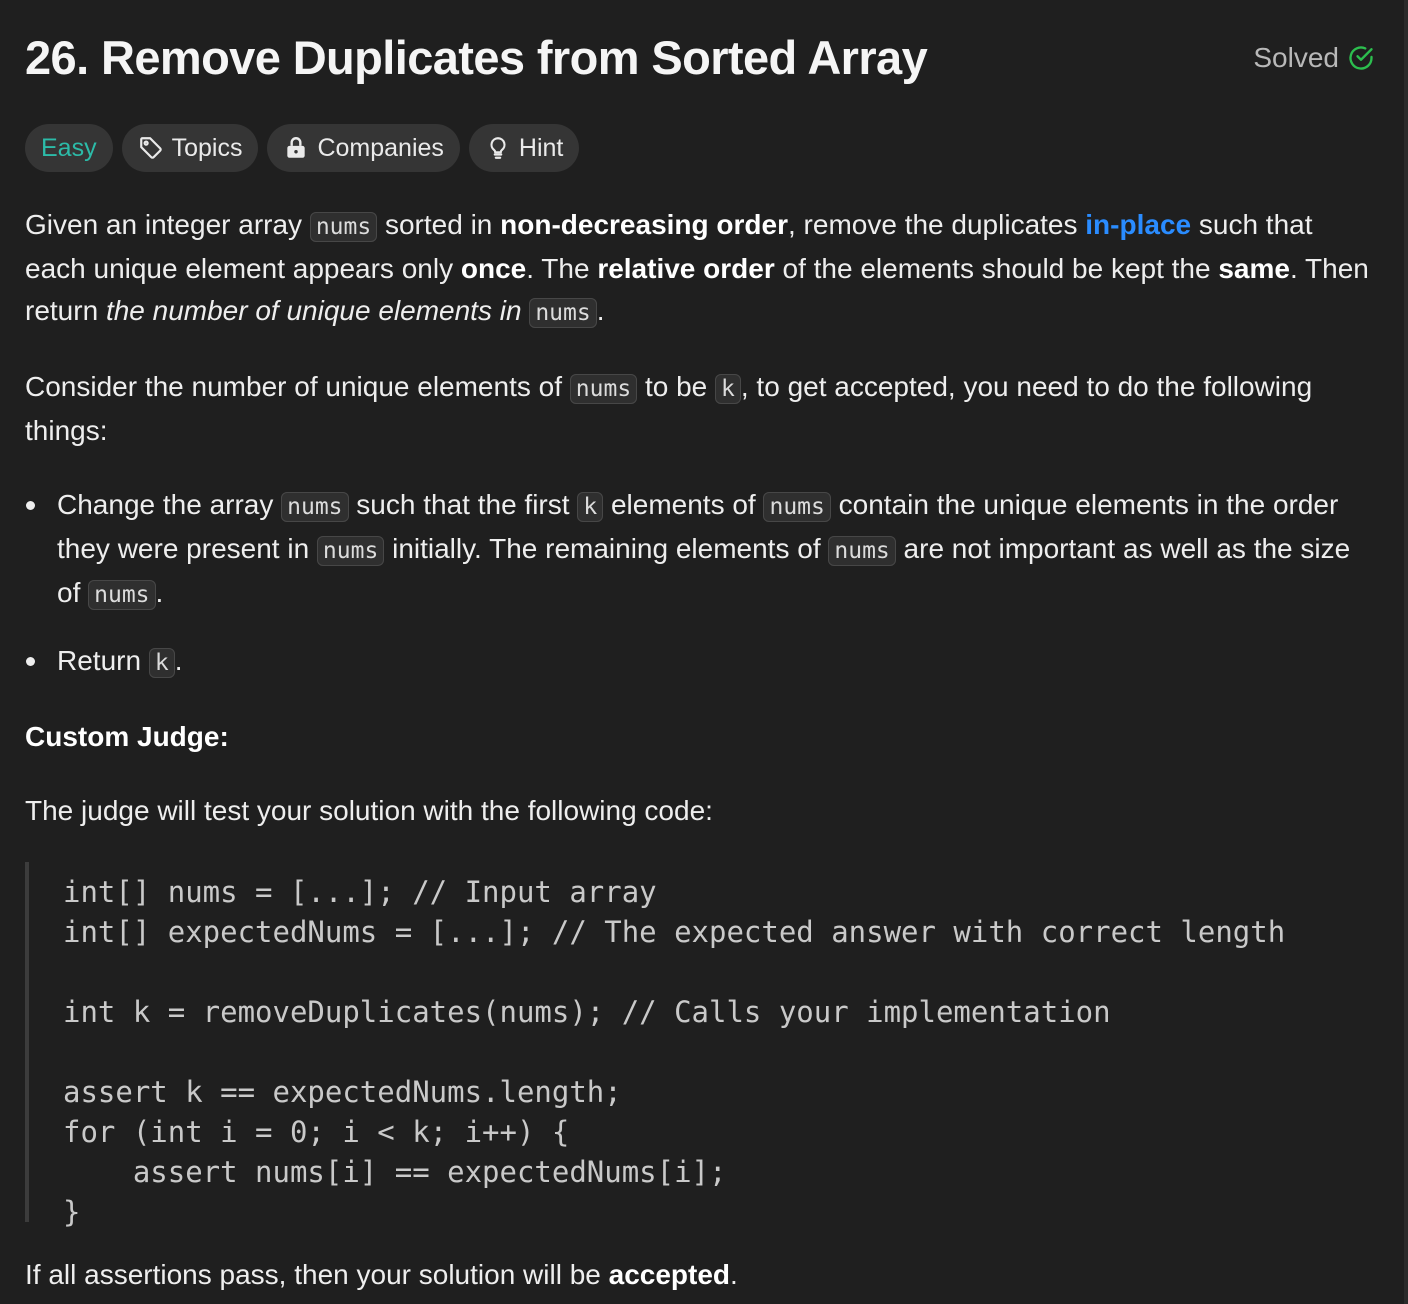 This screenshot has height=1304, width=1408. What do you see at coordinates (207, 147) in the screenshot?
I see `topics-label: Topics` at bounding box center [207, 147].